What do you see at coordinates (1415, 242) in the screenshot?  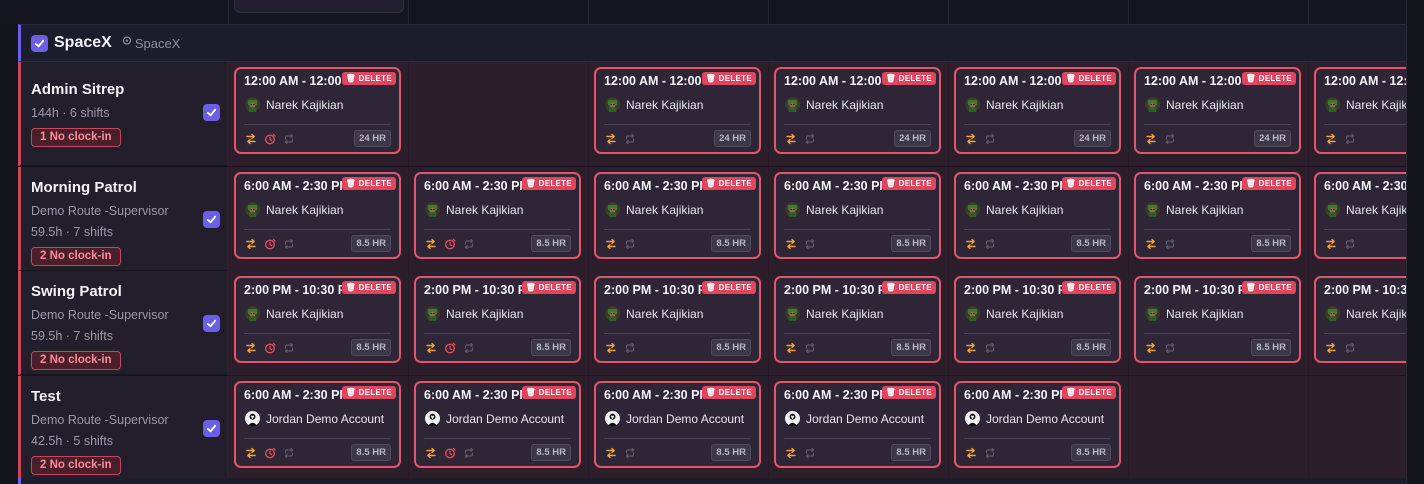 I see `scrollbar-track` at bounding box center [1415, 242].